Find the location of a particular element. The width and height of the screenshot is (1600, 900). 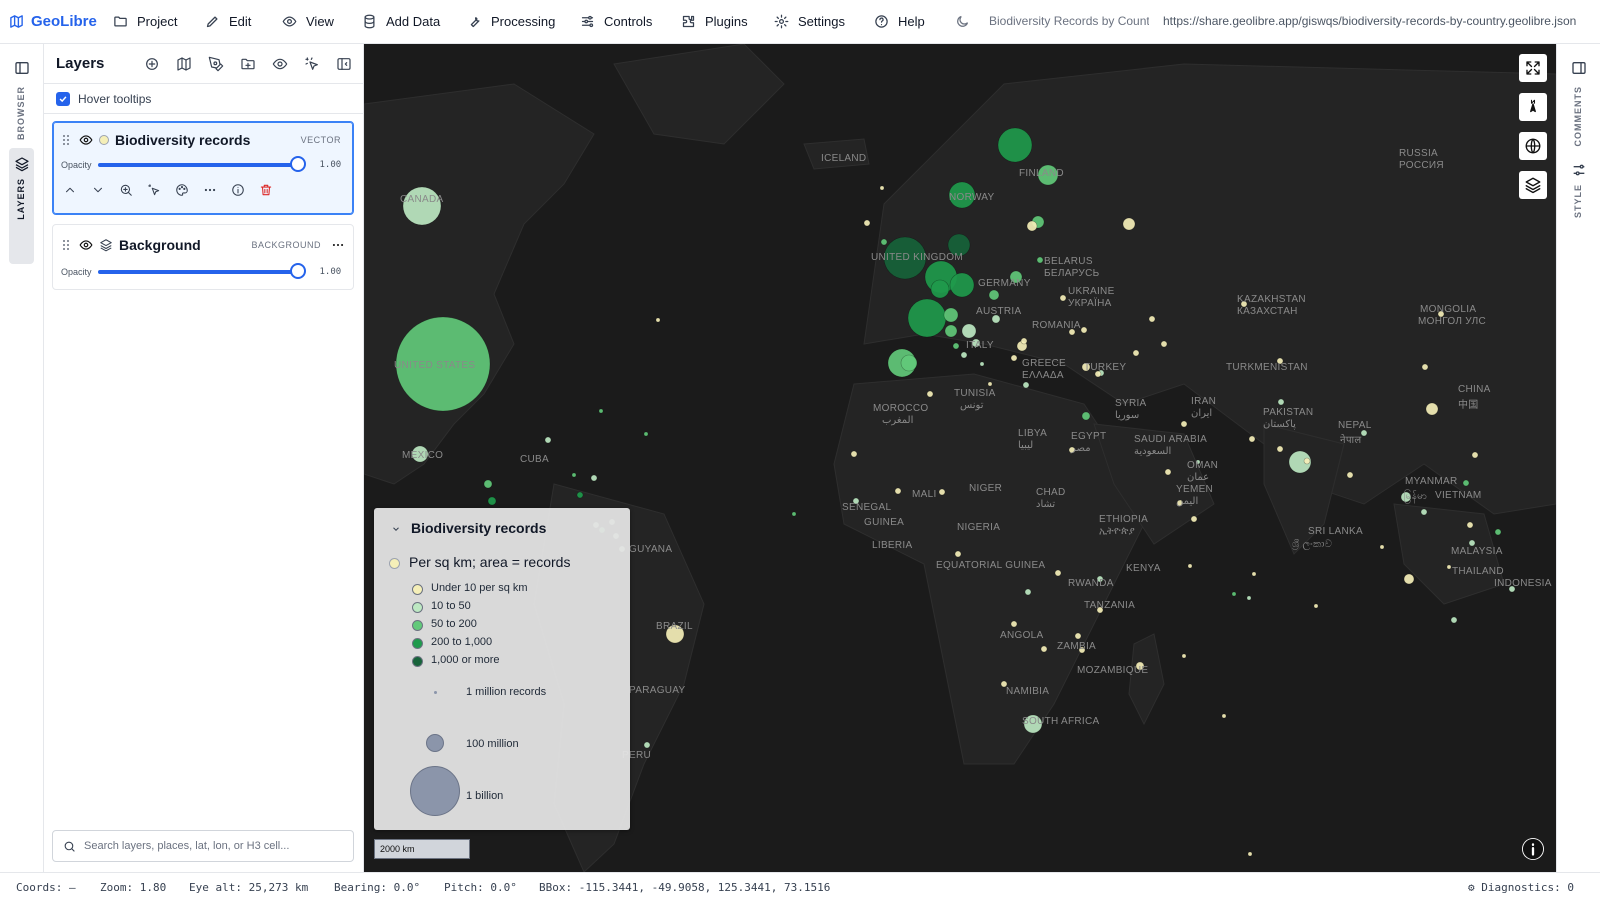

collapse-panel-button is located at coordinates (344, 64).